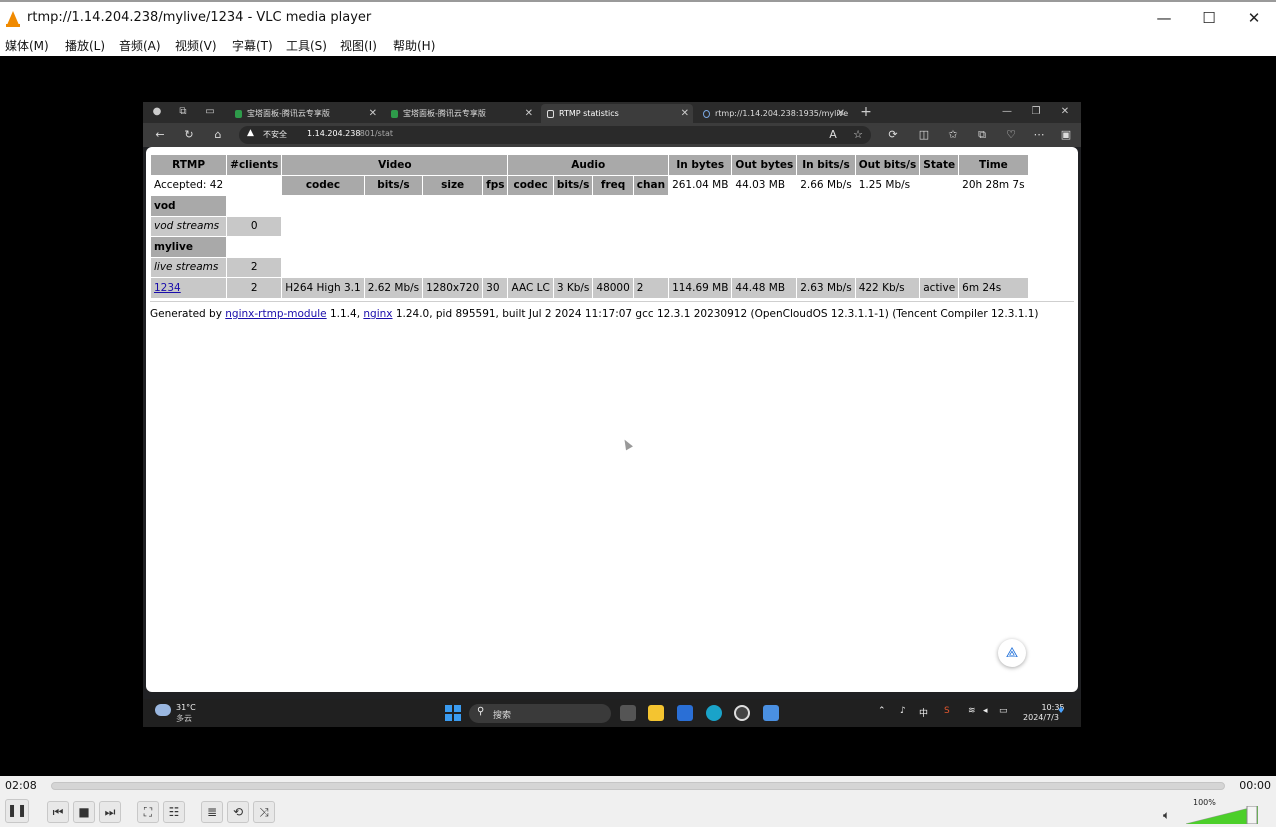 The width and height of the screenshot is (1276, 827). Describe the element at coordinates (771, 713) in the screenshot. I see `notepad-icon` at that location.